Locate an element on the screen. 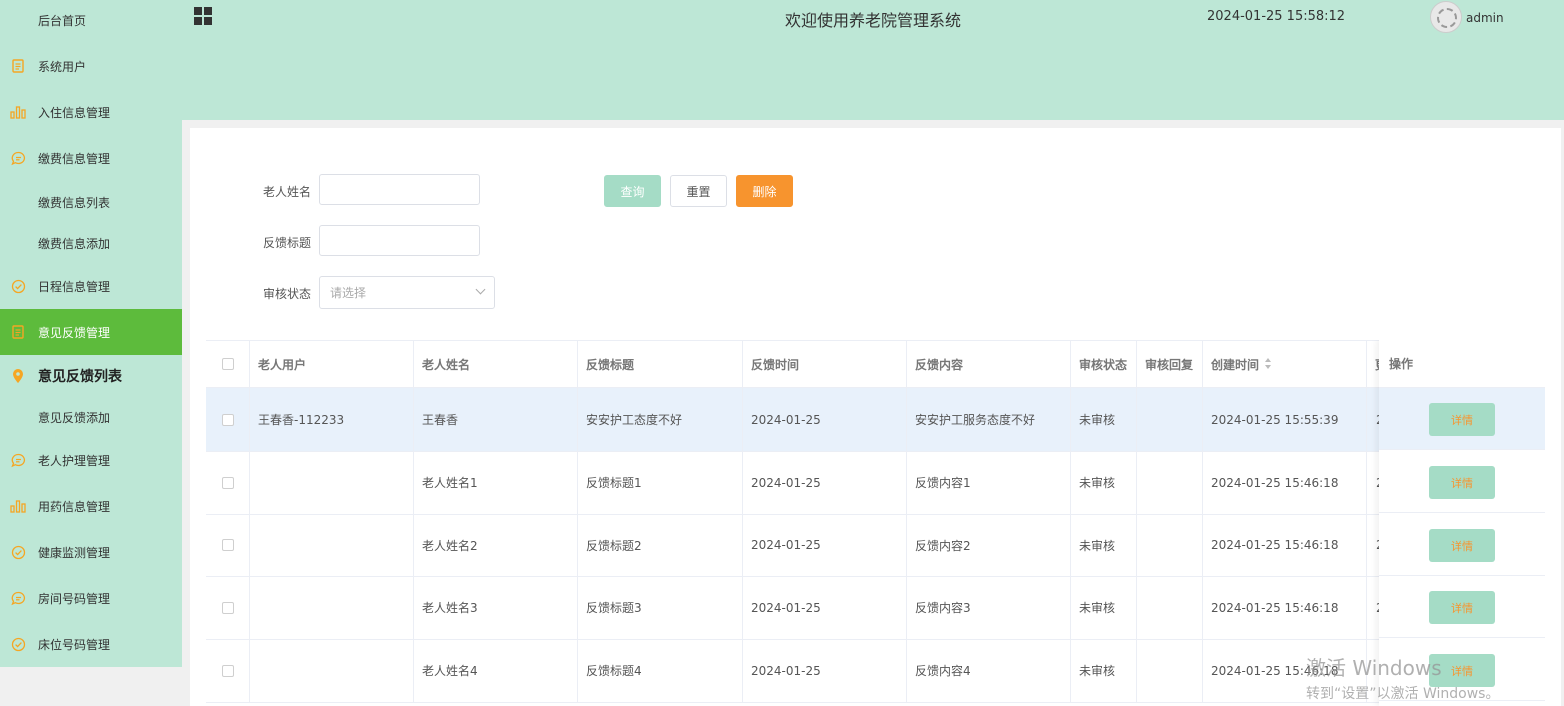 The image size is (1564, 706). cell-title: 反馈标题4 is located at coordinates (660, 670).